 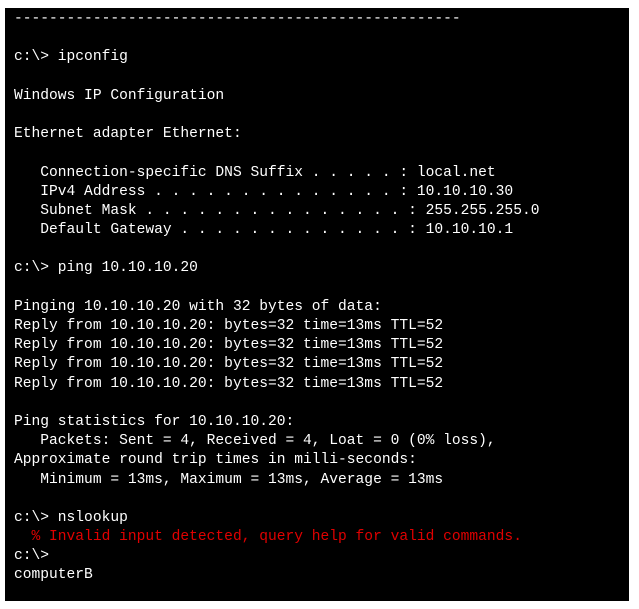 I want to click on command-line: c:\> ipconfig, so click(x=71, y=57).